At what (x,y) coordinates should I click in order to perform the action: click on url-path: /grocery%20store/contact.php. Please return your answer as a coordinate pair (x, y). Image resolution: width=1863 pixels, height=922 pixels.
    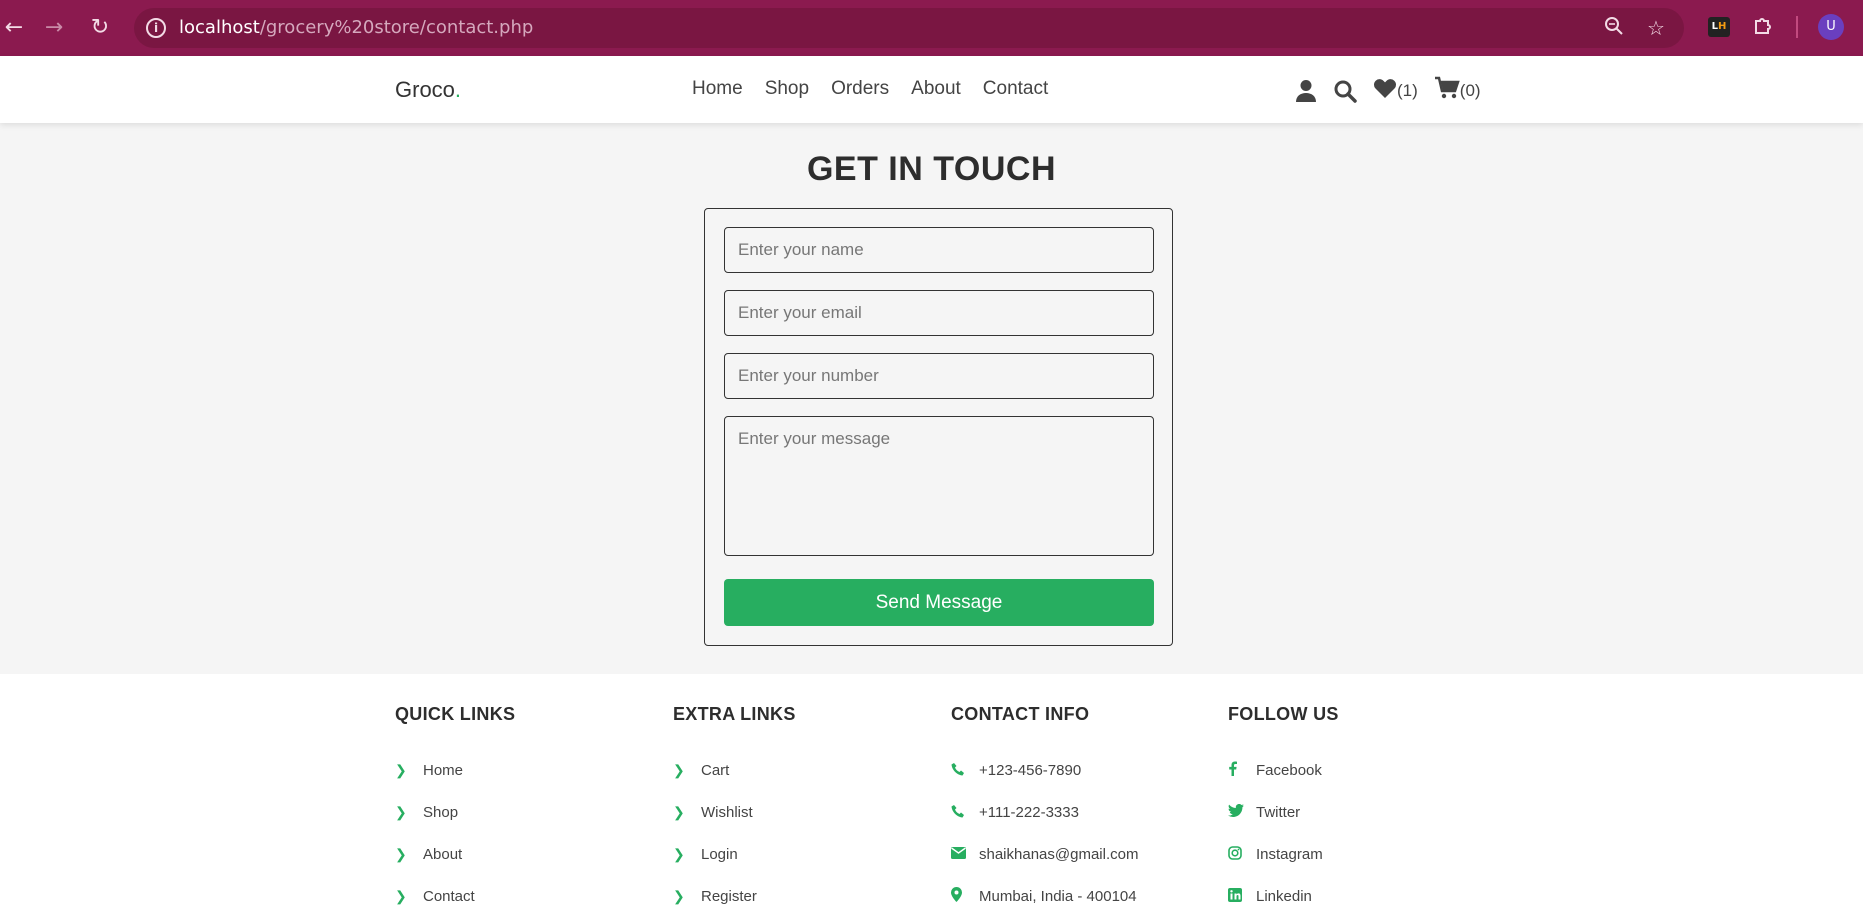
    Looking at the image, I should click on (396, 27).